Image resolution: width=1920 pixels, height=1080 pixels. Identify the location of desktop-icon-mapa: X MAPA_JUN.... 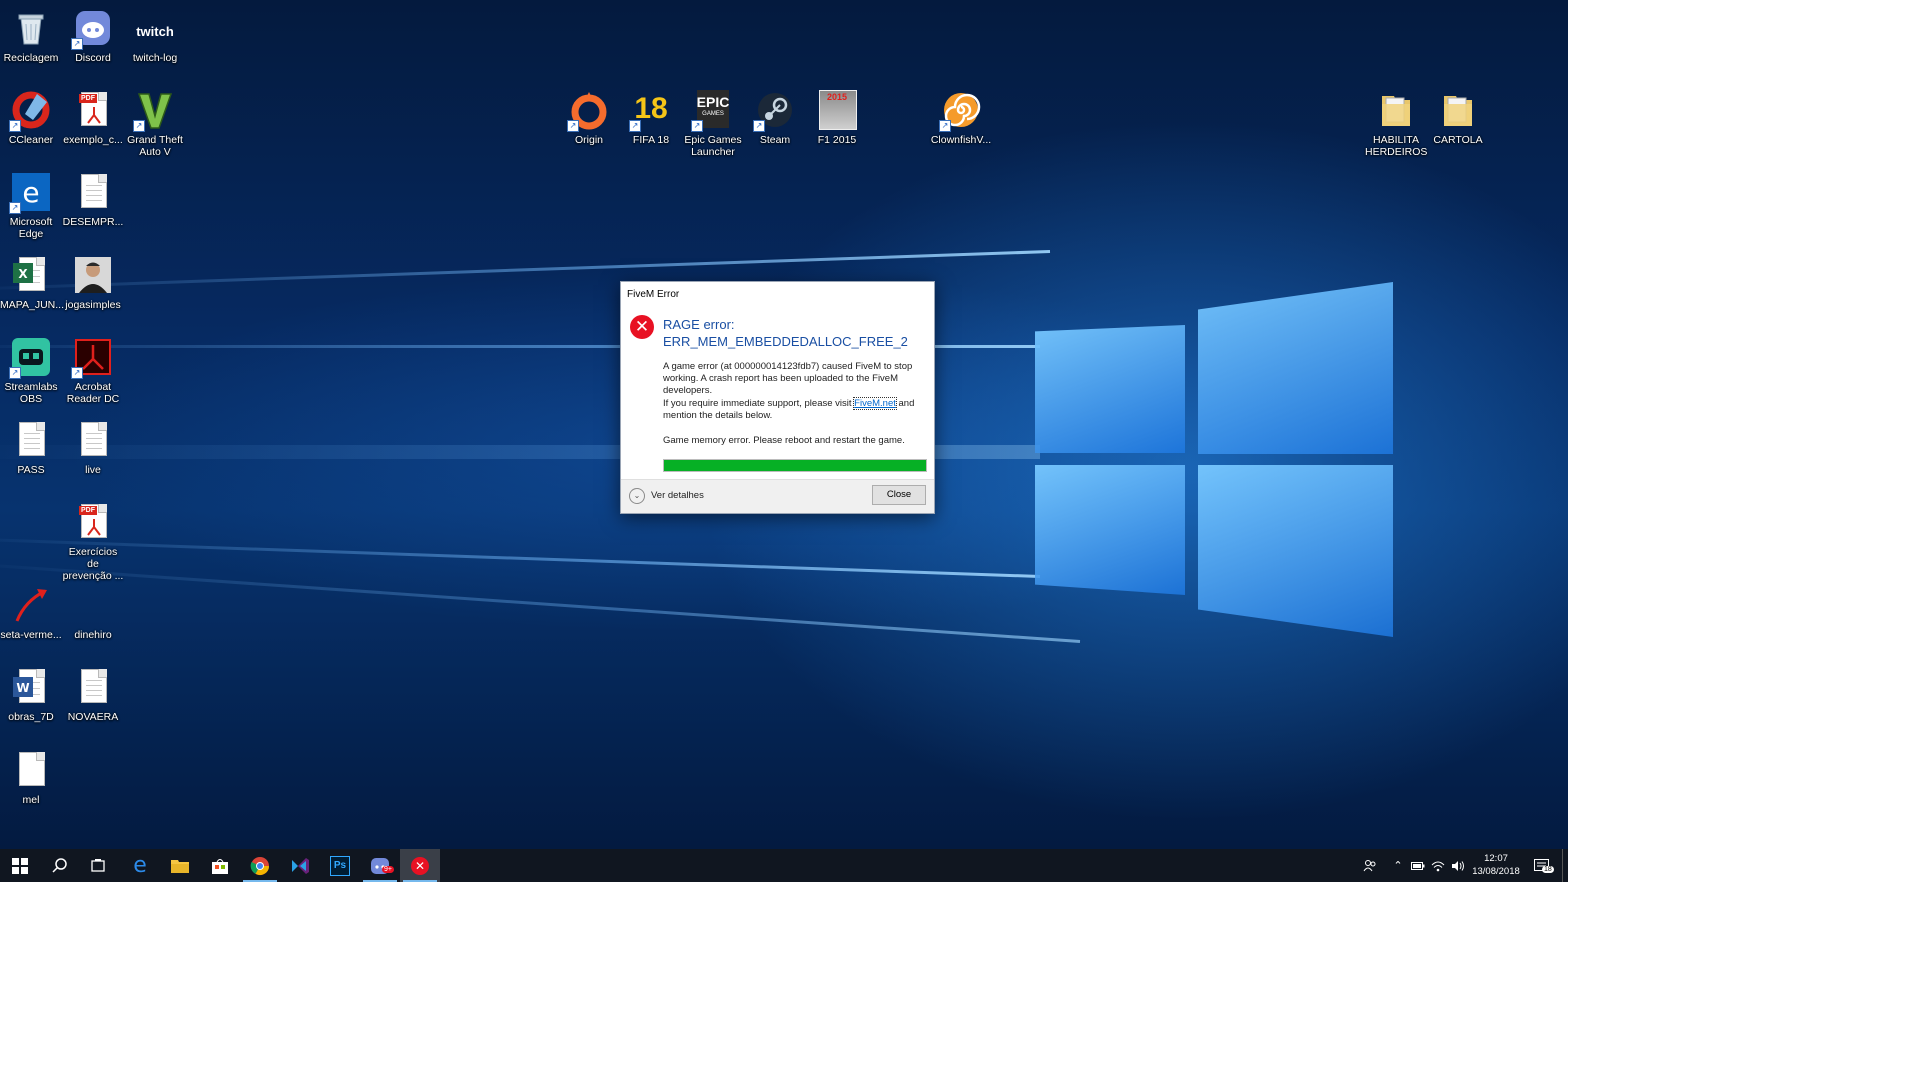
(32, 283).